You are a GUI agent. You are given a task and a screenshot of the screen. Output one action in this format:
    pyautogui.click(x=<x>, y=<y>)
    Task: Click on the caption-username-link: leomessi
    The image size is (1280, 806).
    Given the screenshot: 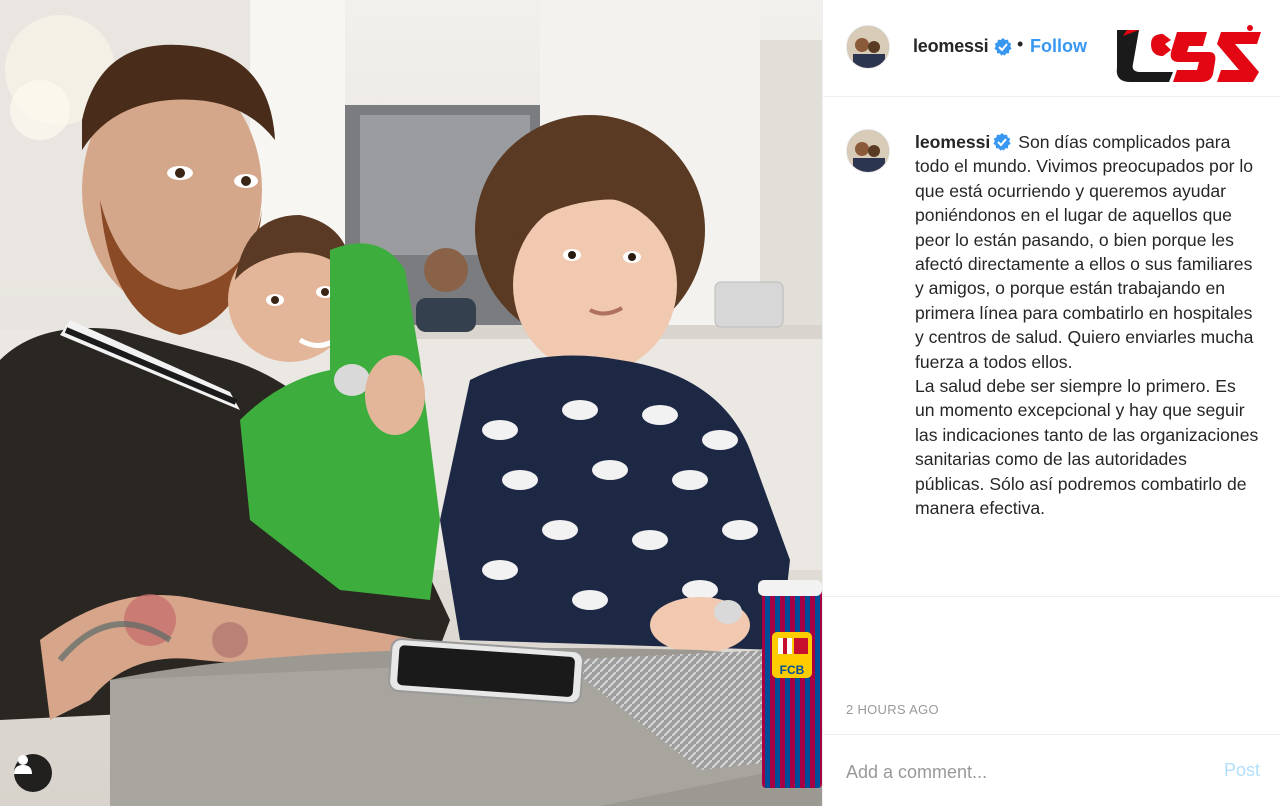 What is the action you would take?
    pyautogui.click(x=952, y=142)
    